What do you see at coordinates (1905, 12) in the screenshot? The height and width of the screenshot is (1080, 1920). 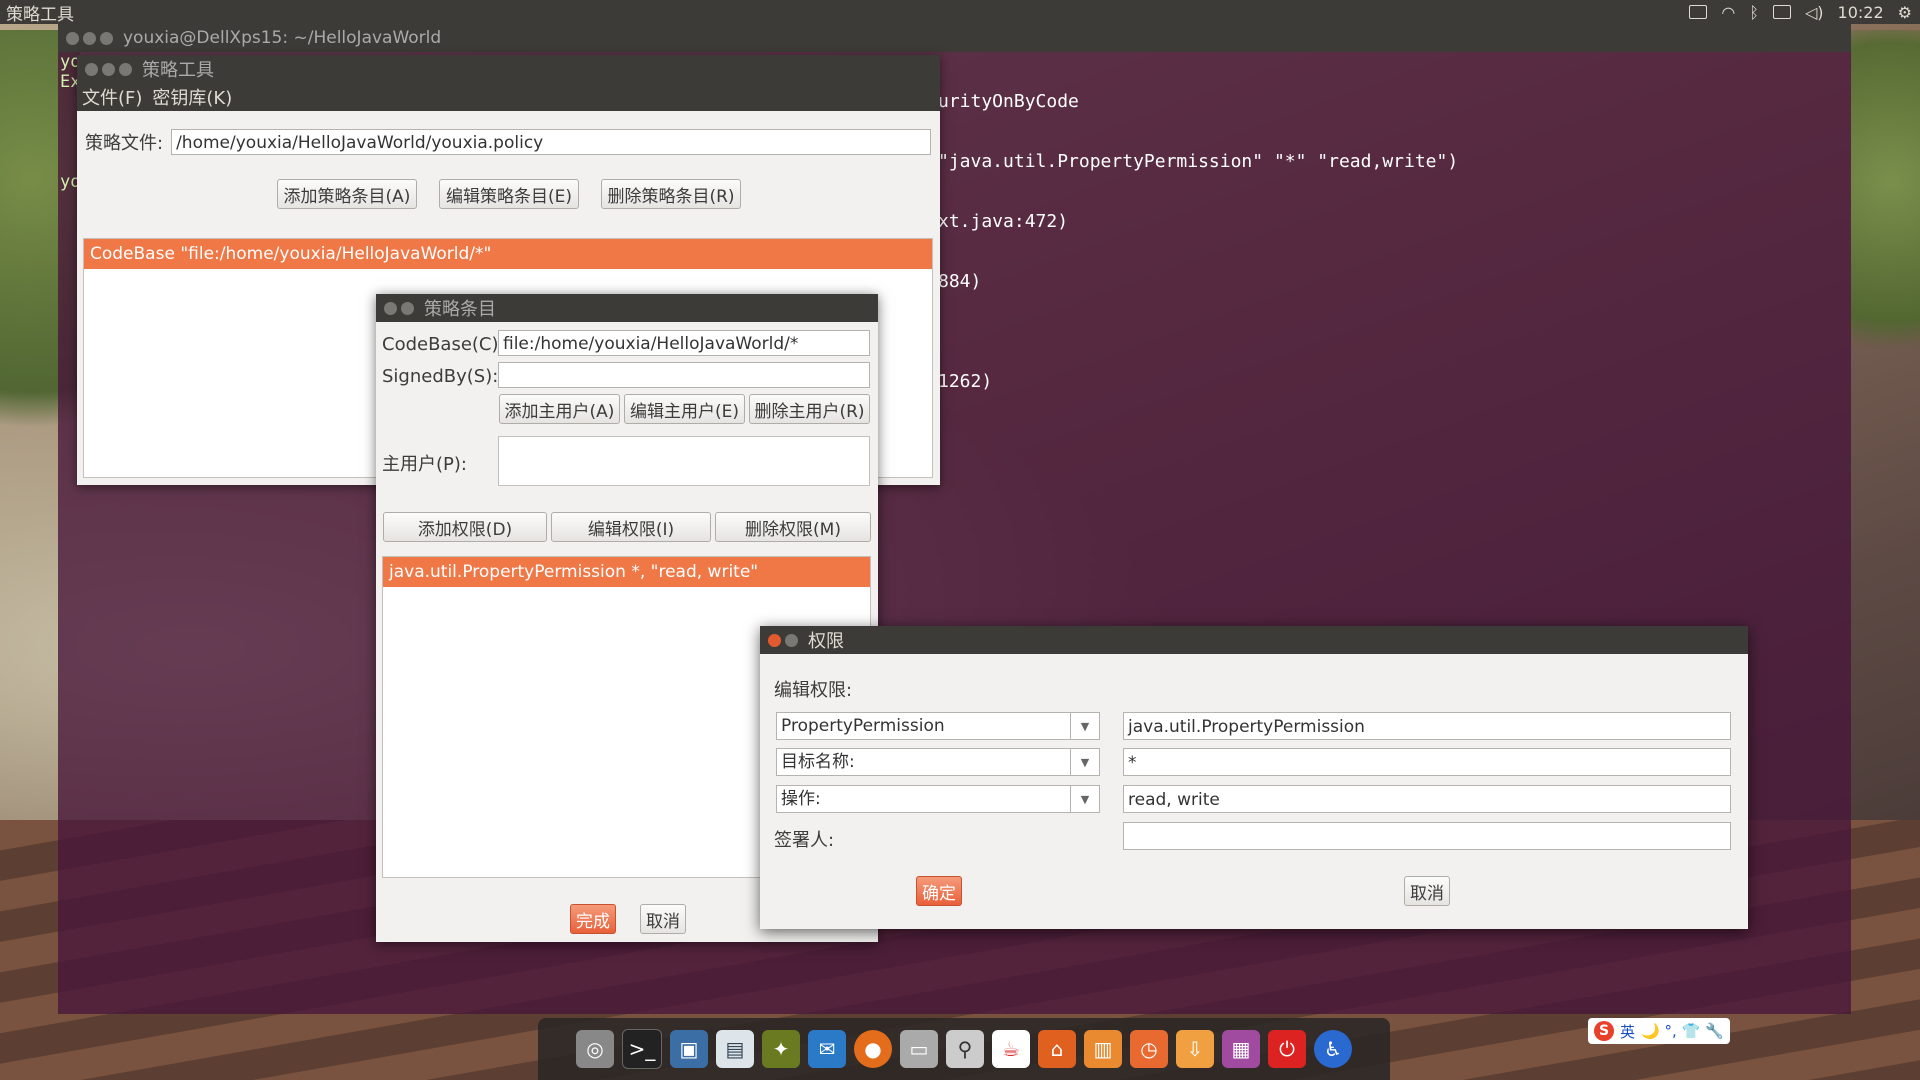 I see `gear-icon: ⚙` at bounding box center [1905, 12].